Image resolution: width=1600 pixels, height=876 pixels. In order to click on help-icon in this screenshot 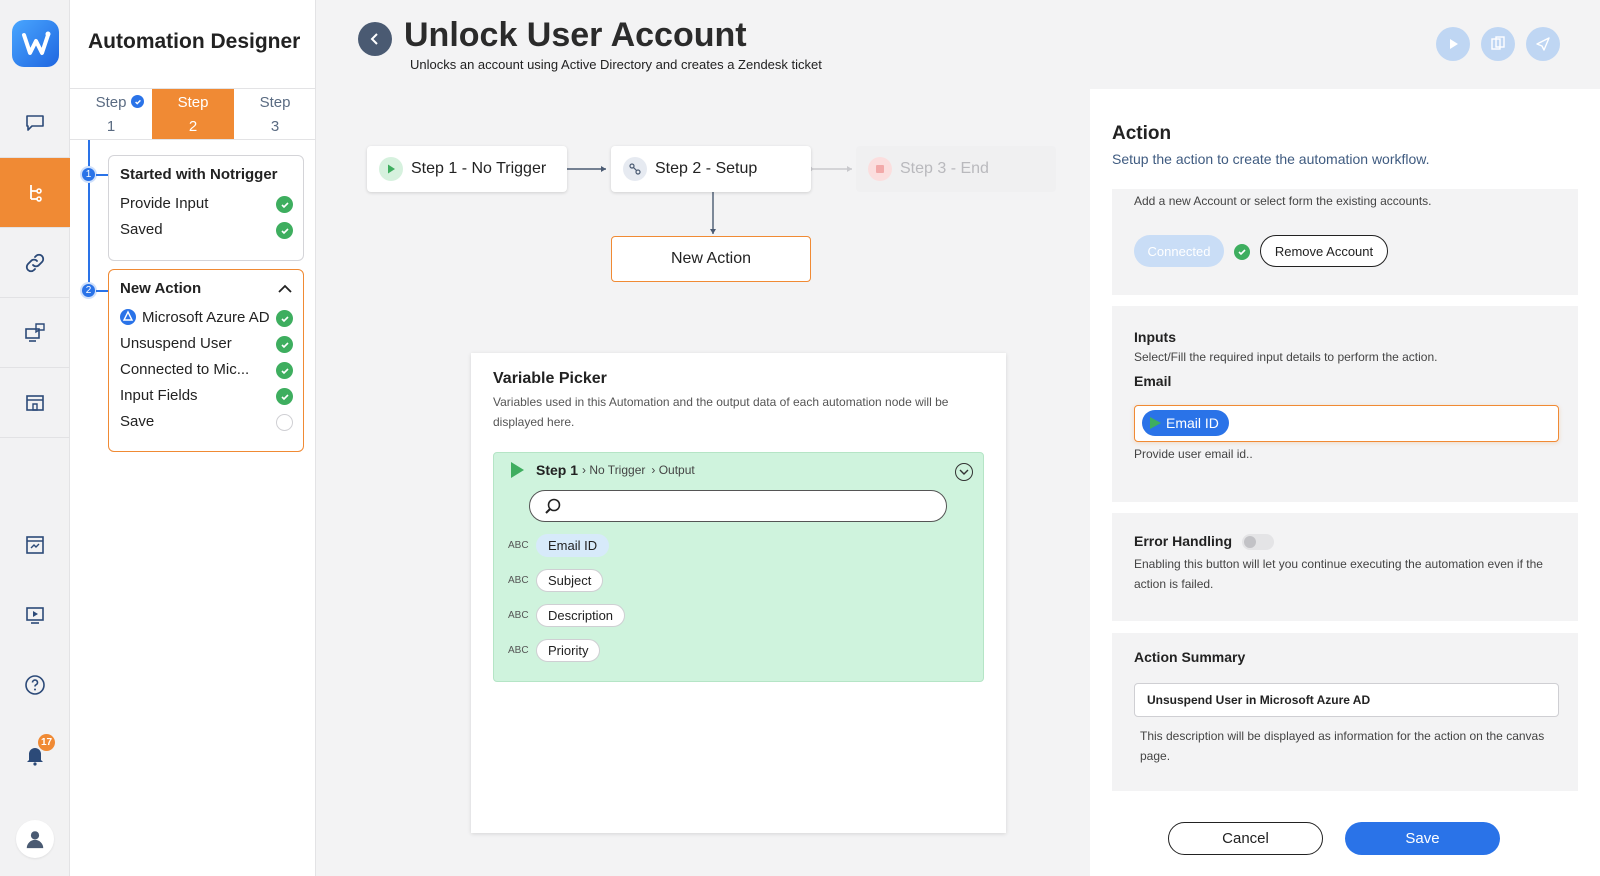, I will do `click(35, 685)`.